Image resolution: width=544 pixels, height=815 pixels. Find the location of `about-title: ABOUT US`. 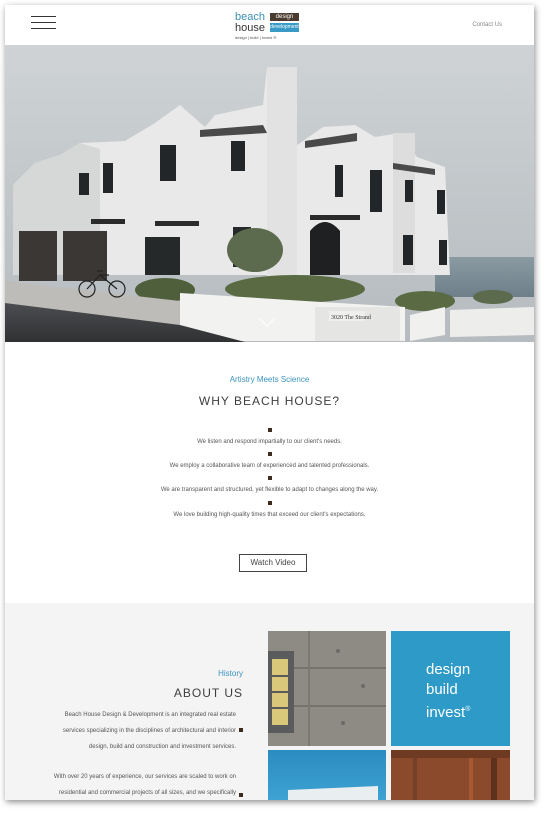

about-title: ABOUT US is located at coordinates (208, 693).